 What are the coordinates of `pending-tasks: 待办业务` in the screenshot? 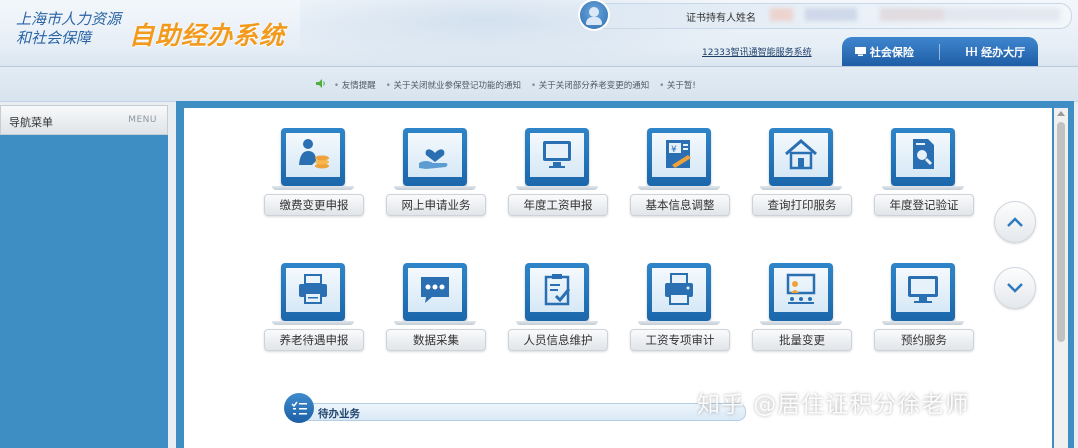 It's located at (515, 408).